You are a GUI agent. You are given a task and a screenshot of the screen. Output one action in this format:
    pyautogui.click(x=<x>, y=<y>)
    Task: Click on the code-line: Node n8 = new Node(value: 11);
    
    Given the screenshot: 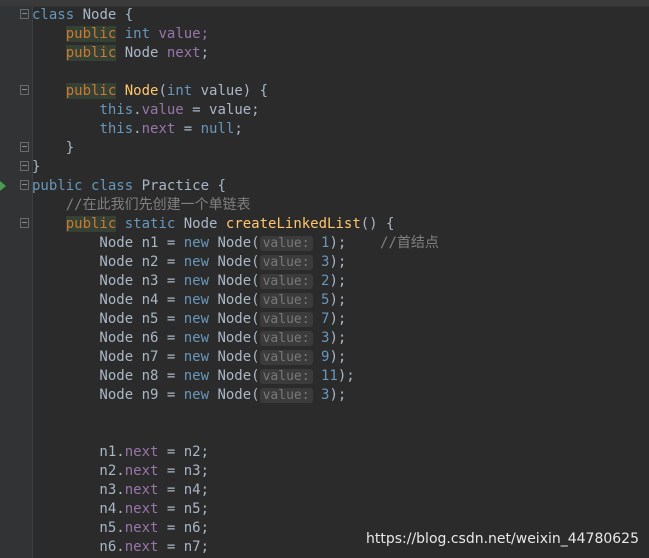 What is the action you would take?
    pyautogui.click(x=193, y=376)
    